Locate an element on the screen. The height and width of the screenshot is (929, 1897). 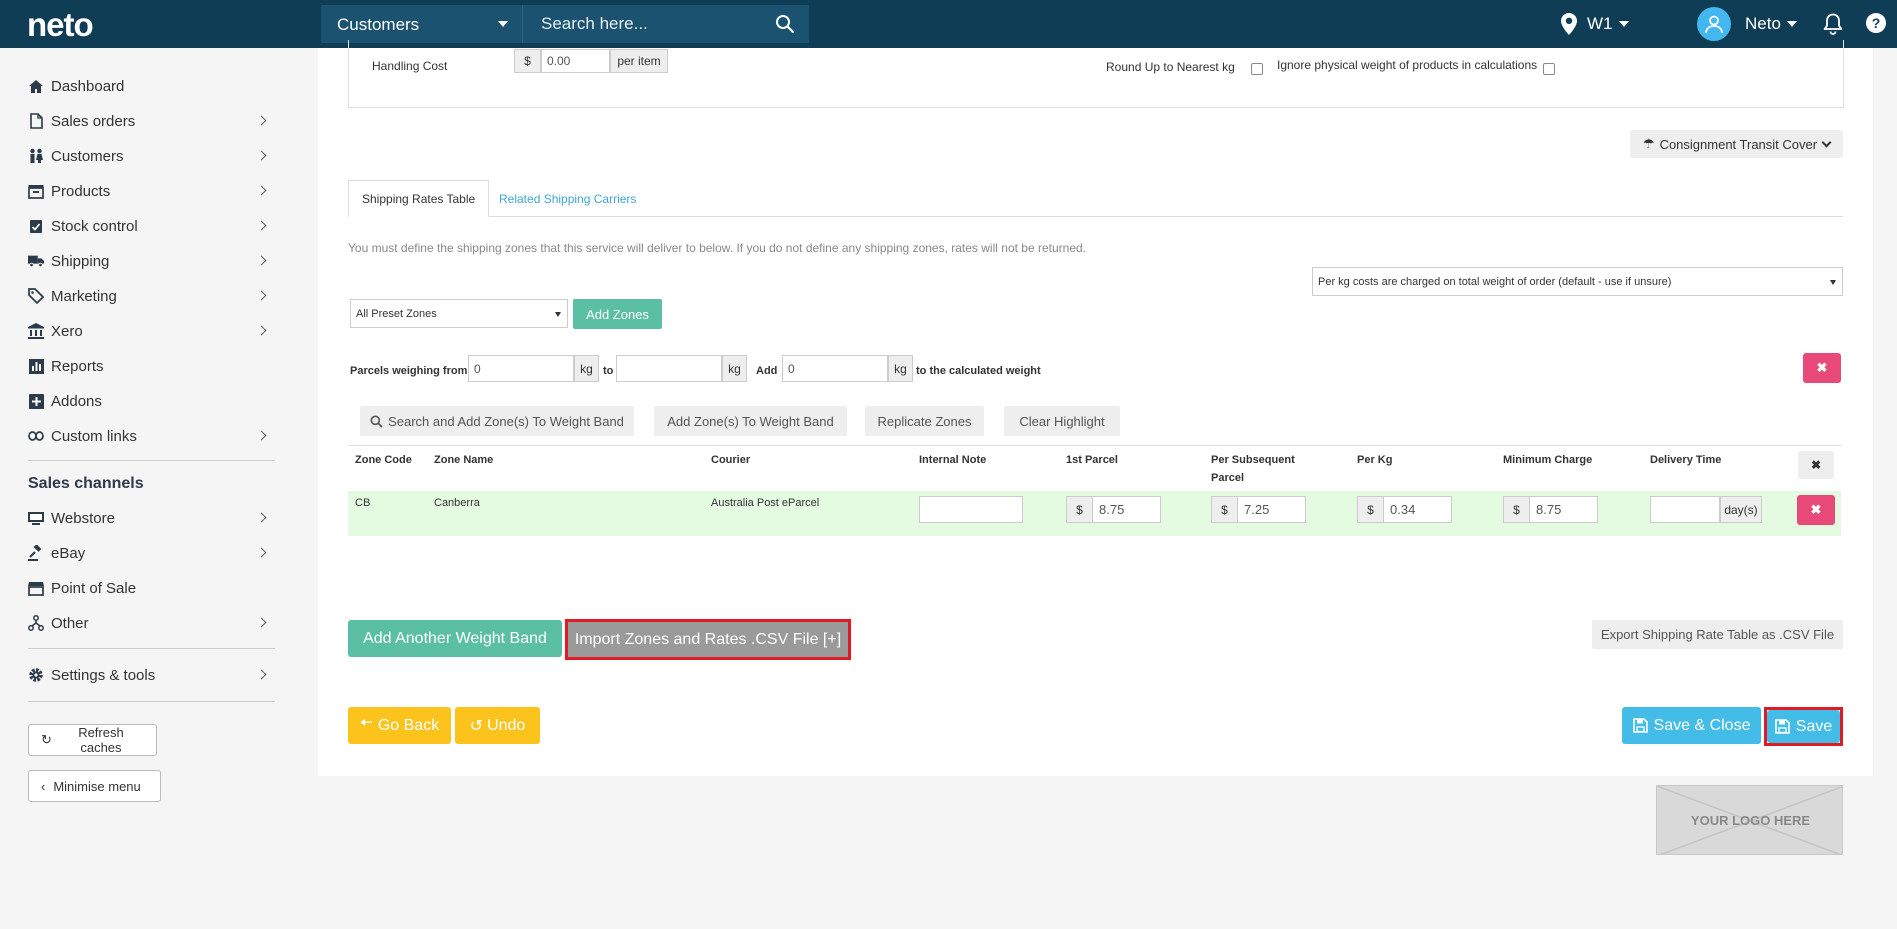
sales-channels-heading: Sales channels is located at coordinates (86, 483).